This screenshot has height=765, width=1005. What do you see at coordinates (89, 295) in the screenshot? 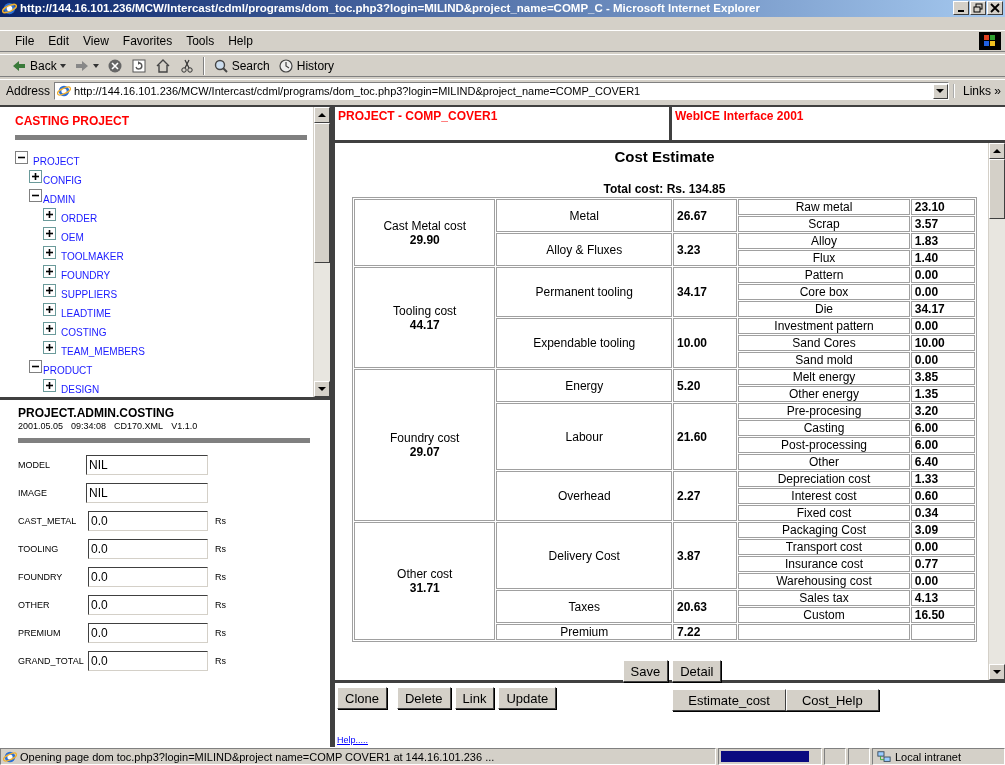
I see `tree-item: SUPPLIERS` at bounding box center [89, 295].